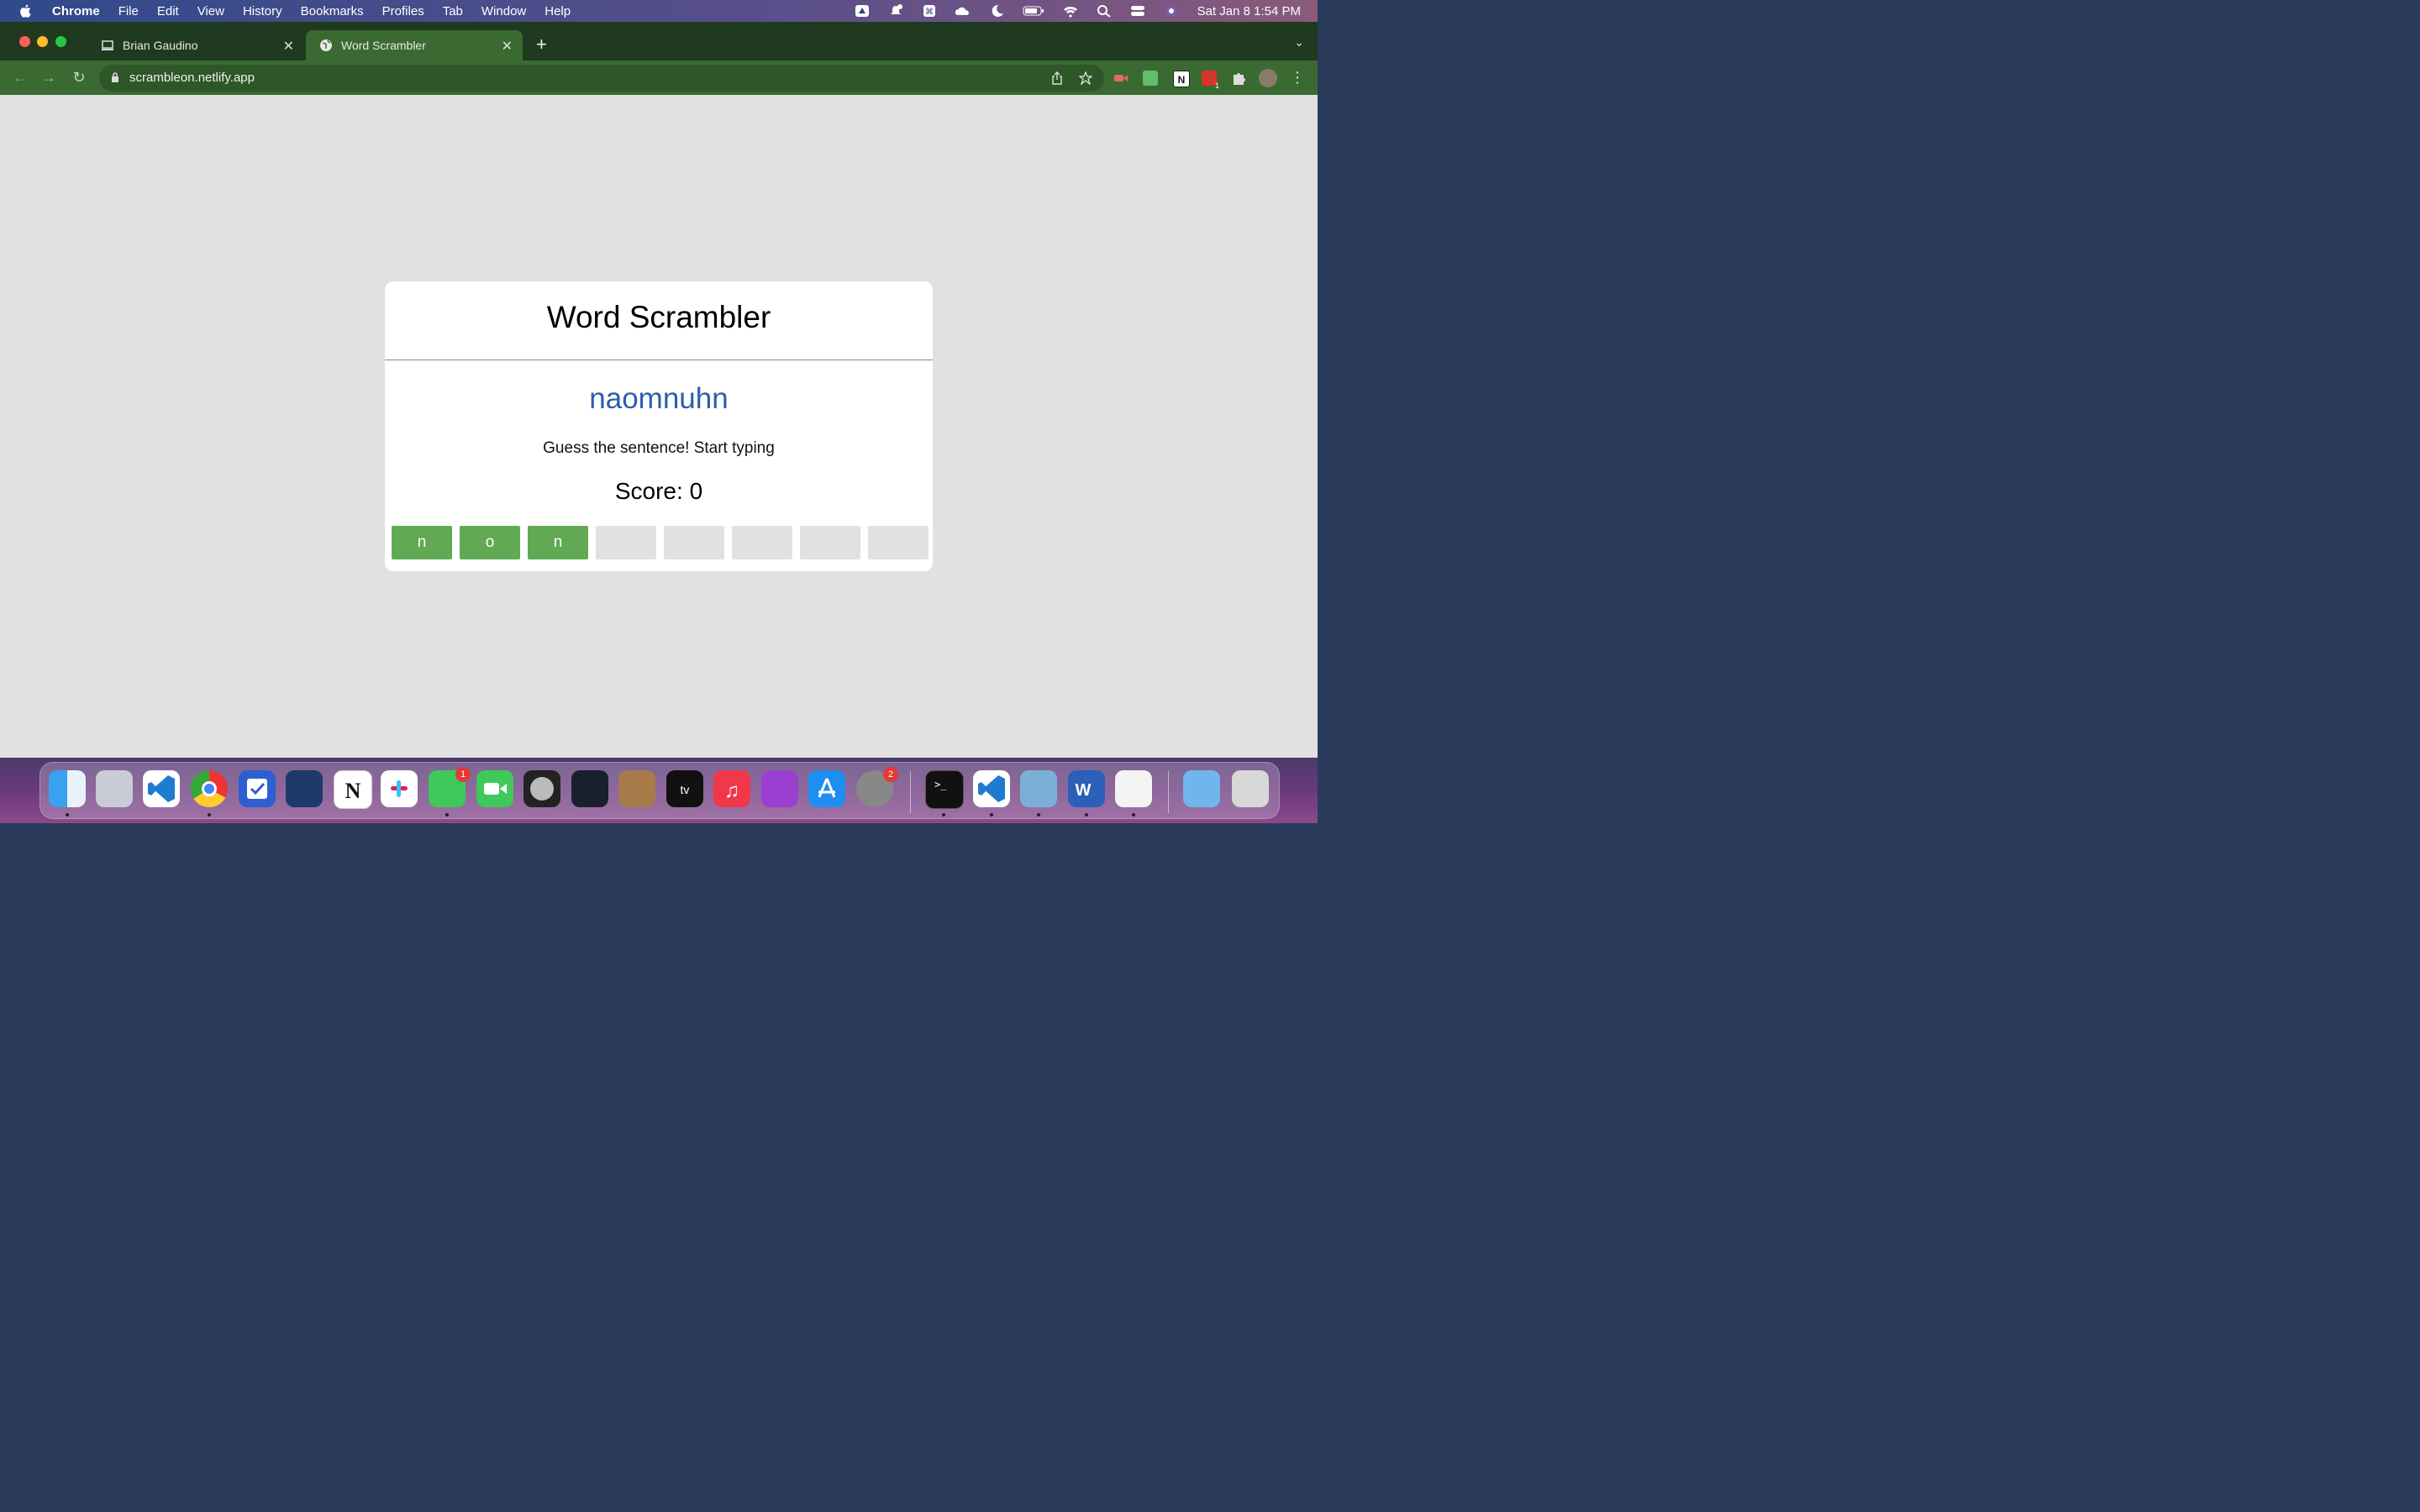 The height and width of the screenshot is (1512, 2420). I want to click on tab-title: Brian Gaudino, so click(161, 45).